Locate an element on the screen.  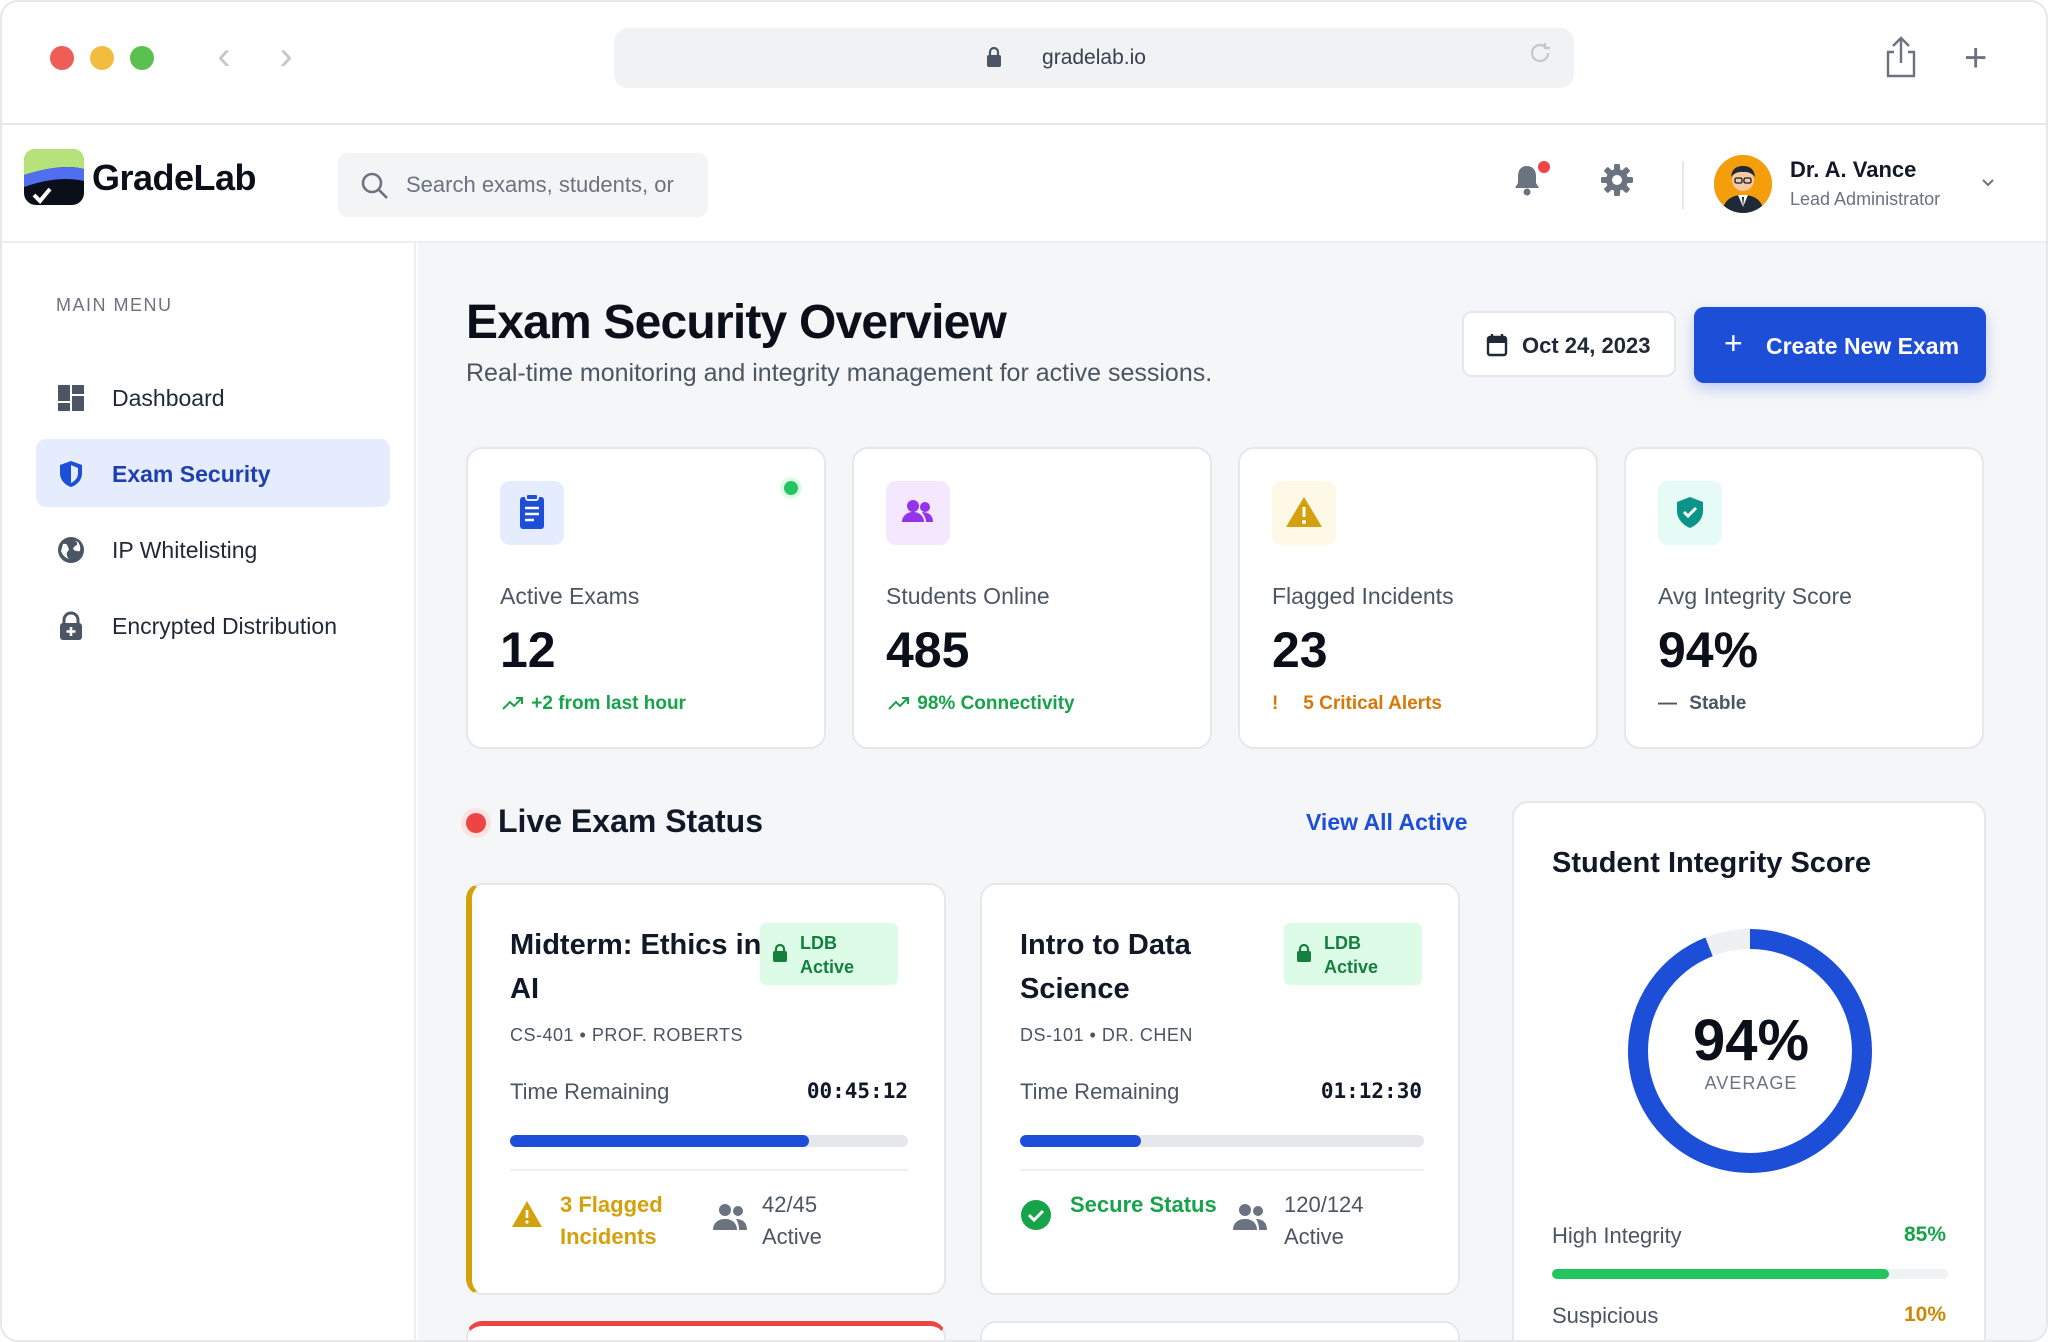
integrity-score-label: AVERAGE is located at coordinates (1751, 1083).